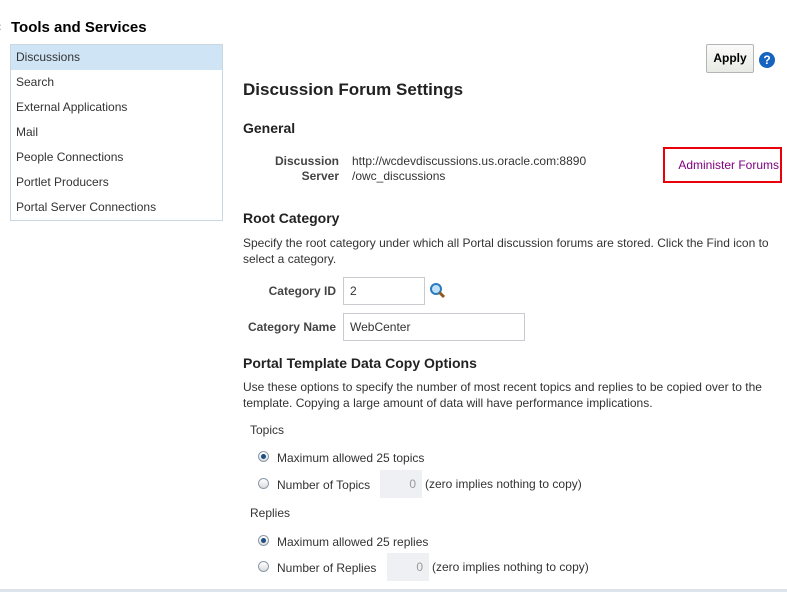 The image size is (787, 592). I want to click on collapse-chevron-icon: ‹, so click(1, 26).